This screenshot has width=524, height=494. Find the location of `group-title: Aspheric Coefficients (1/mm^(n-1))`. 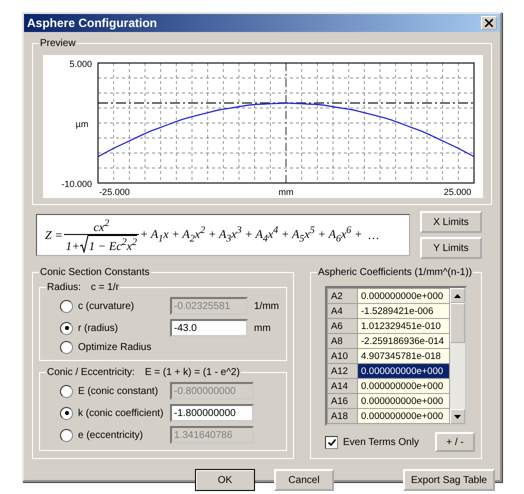

group-title: Aspheric Coefficients (1/mm^(n-1)) is located at coordinates (395, 272).